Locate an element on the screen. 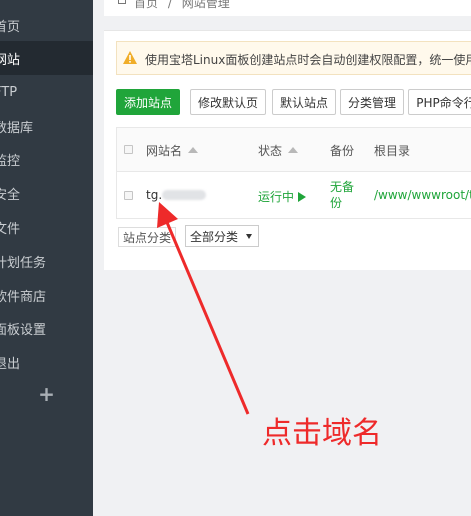 The height and width of the screenshot is (516, 471). sidebar-item-label: 监控 is located at coordinates (10, 161).